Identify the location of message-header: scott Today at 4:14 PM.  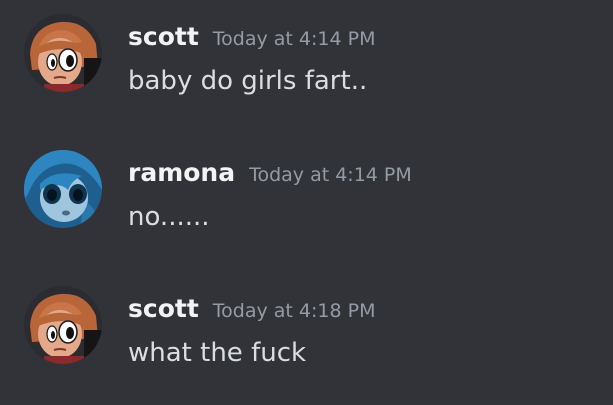
(251, 38).